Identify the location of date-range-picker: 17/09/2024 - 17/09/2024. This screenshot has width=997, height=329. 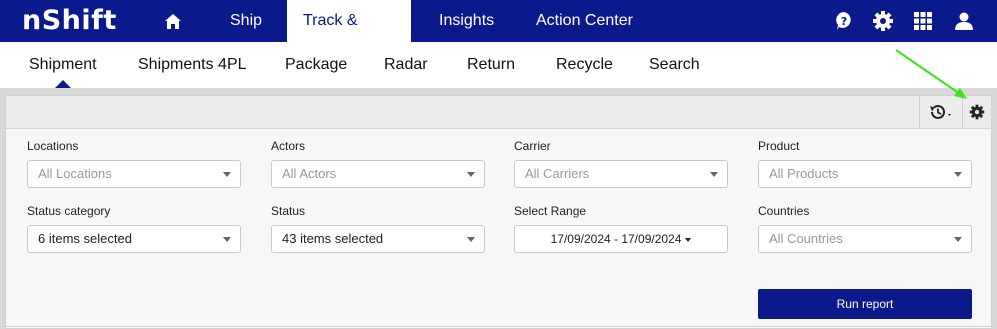
(621, 239).